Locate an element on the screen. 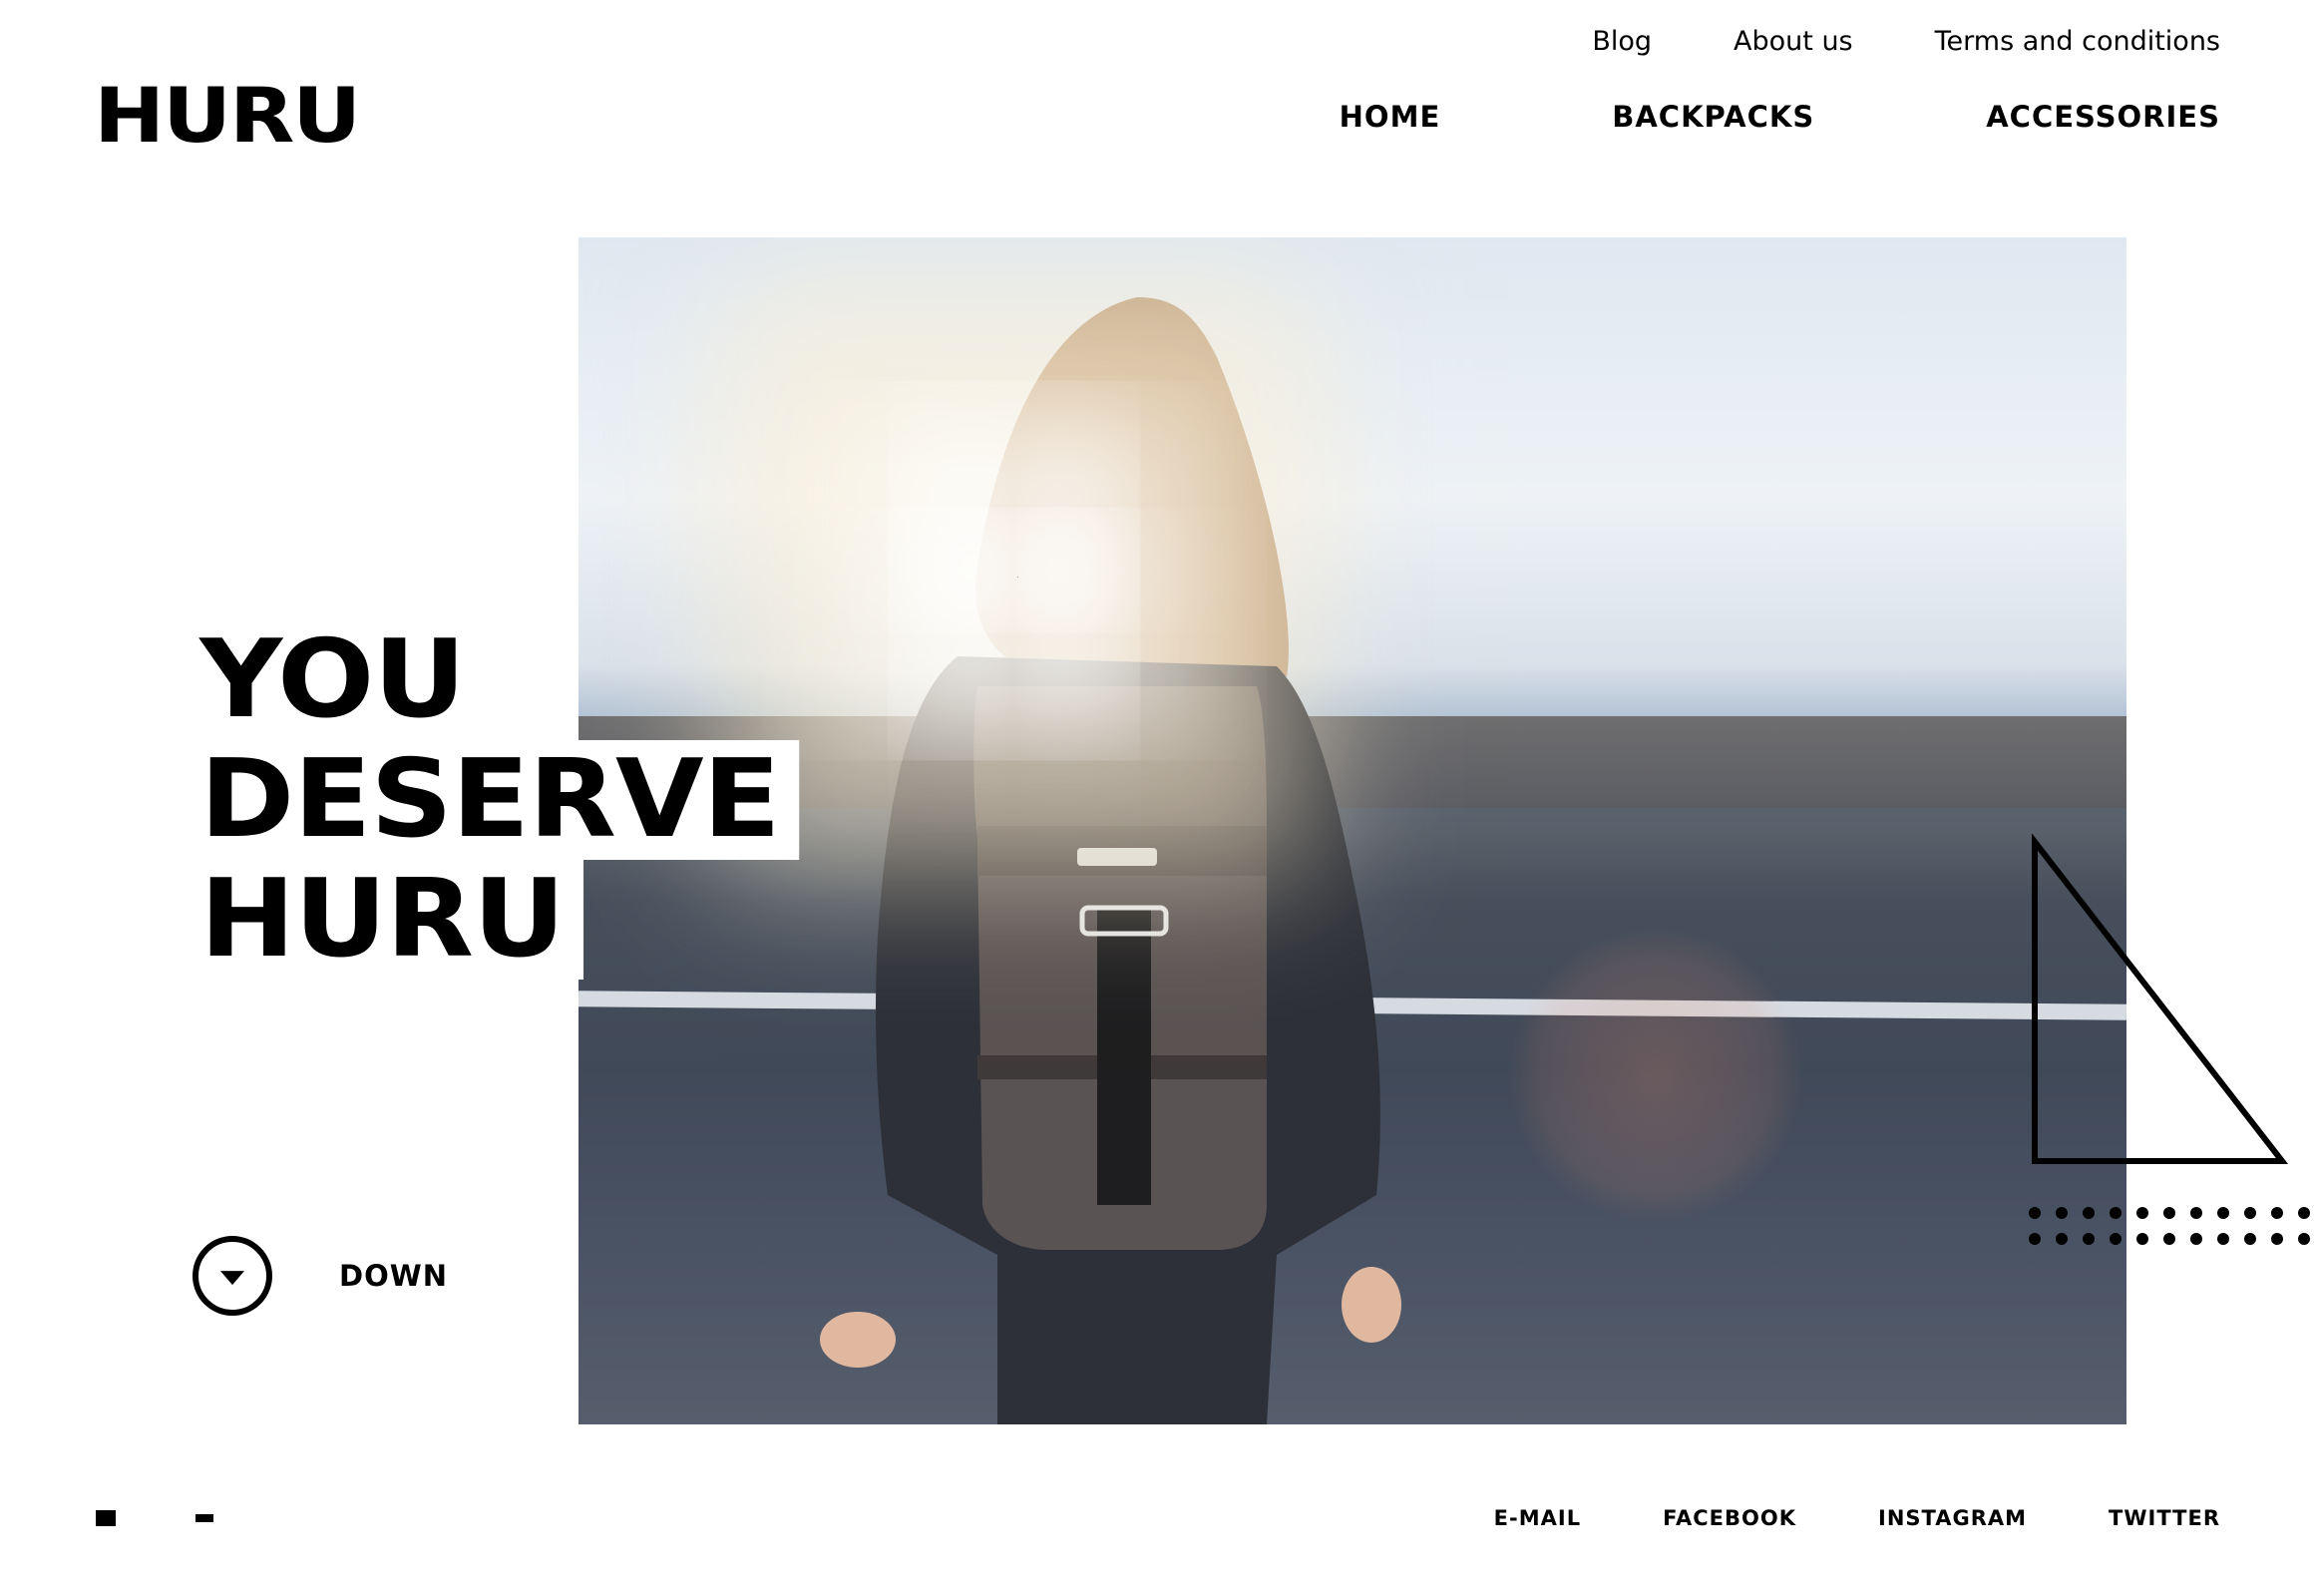 The height and width of the screenshot is (1596, 2314). social-link-twitter: TWITTER is located at coordinates (2164, 1518).